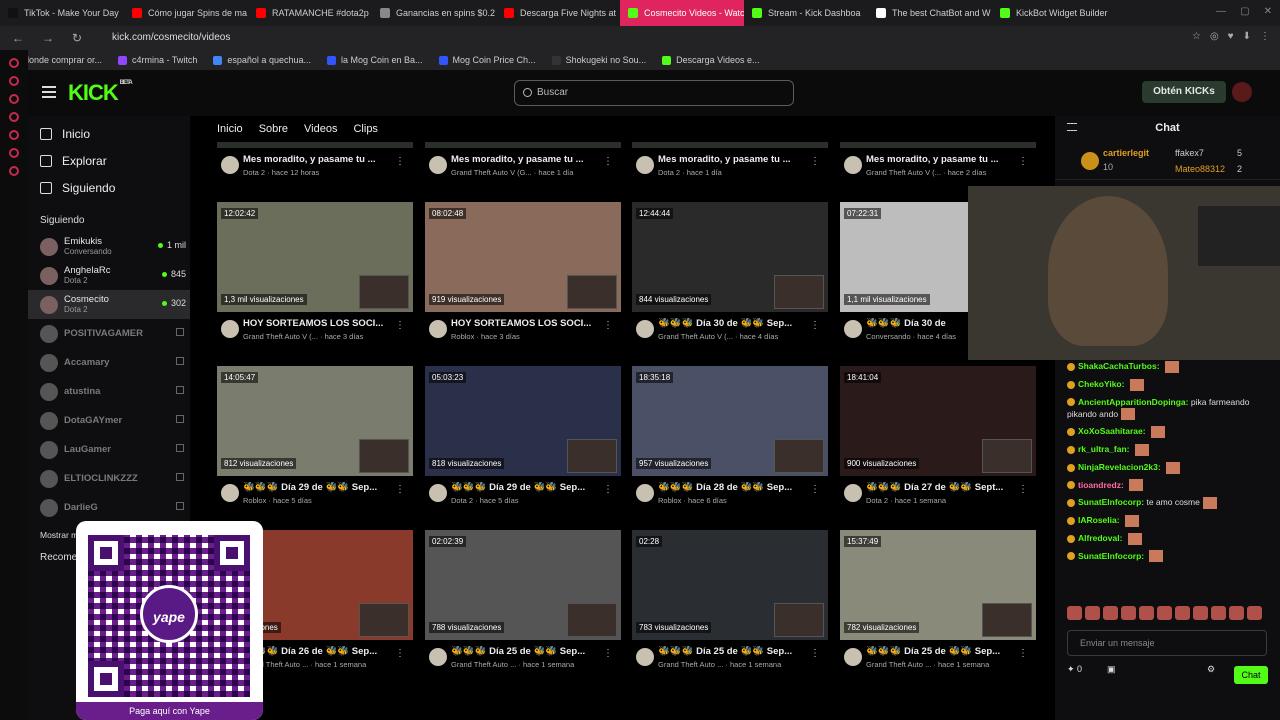 This screenshot has width=1280, height=720. Describe the element at coordinates (1101, 485) in the screenshot. I see `chat-username: tioandredz:` at that location.